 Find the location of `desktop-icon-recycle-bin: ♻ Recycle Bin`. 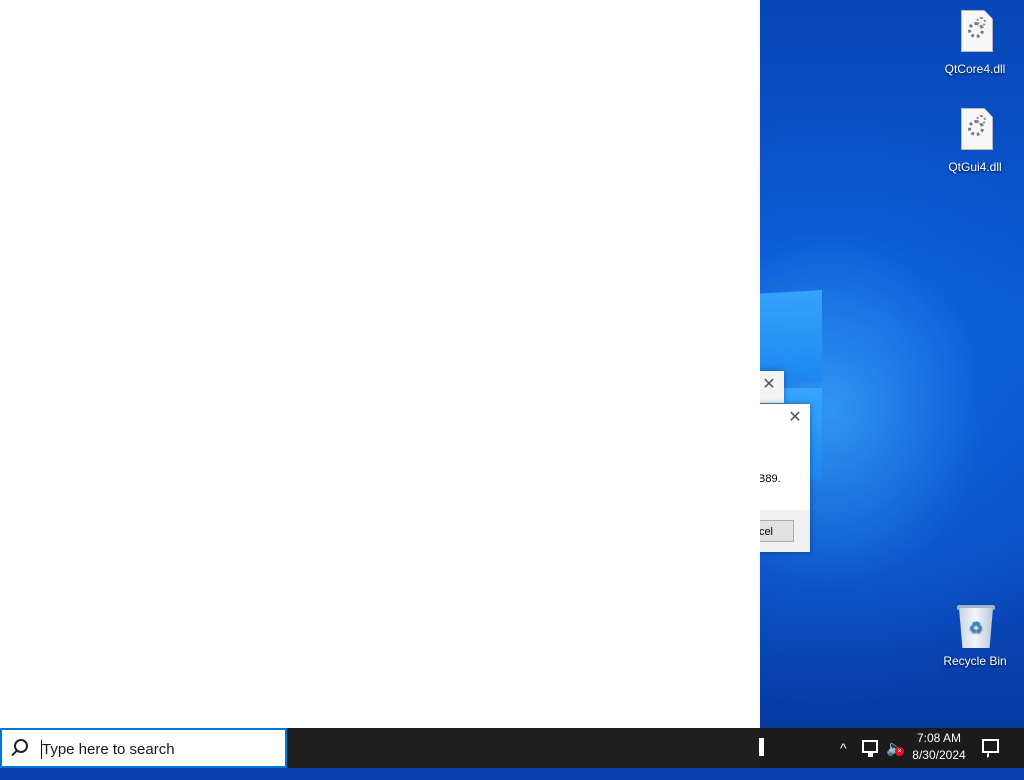

desktop-icon-recycle-bin: ♻ Recycle Bin is located at coordinates (975, 635).